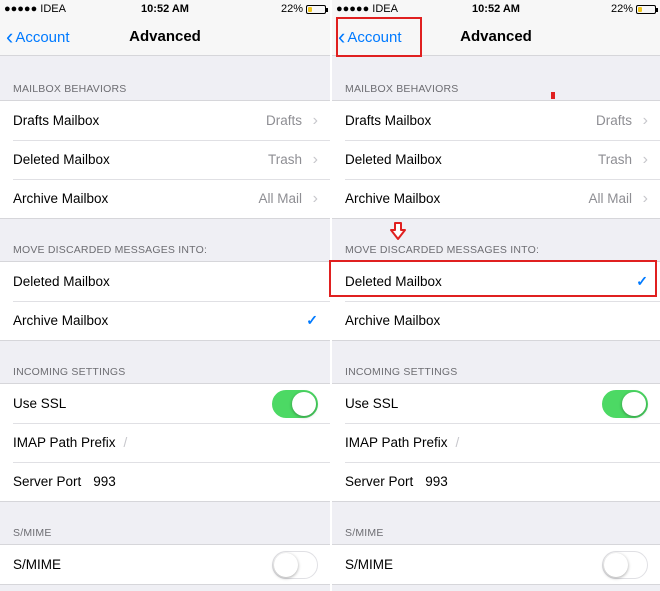 The width and height of the screenshot is (660, 591). I want to click on deleted-mailbox-highlight, so click(493, 278).